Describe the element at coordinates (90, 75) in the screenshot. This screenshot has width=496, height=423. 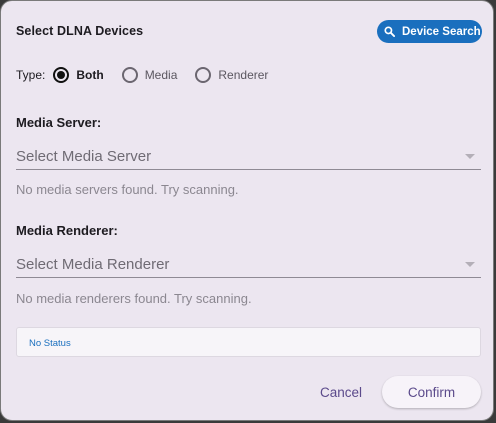
I see `radio-both-label: Both` at that location.